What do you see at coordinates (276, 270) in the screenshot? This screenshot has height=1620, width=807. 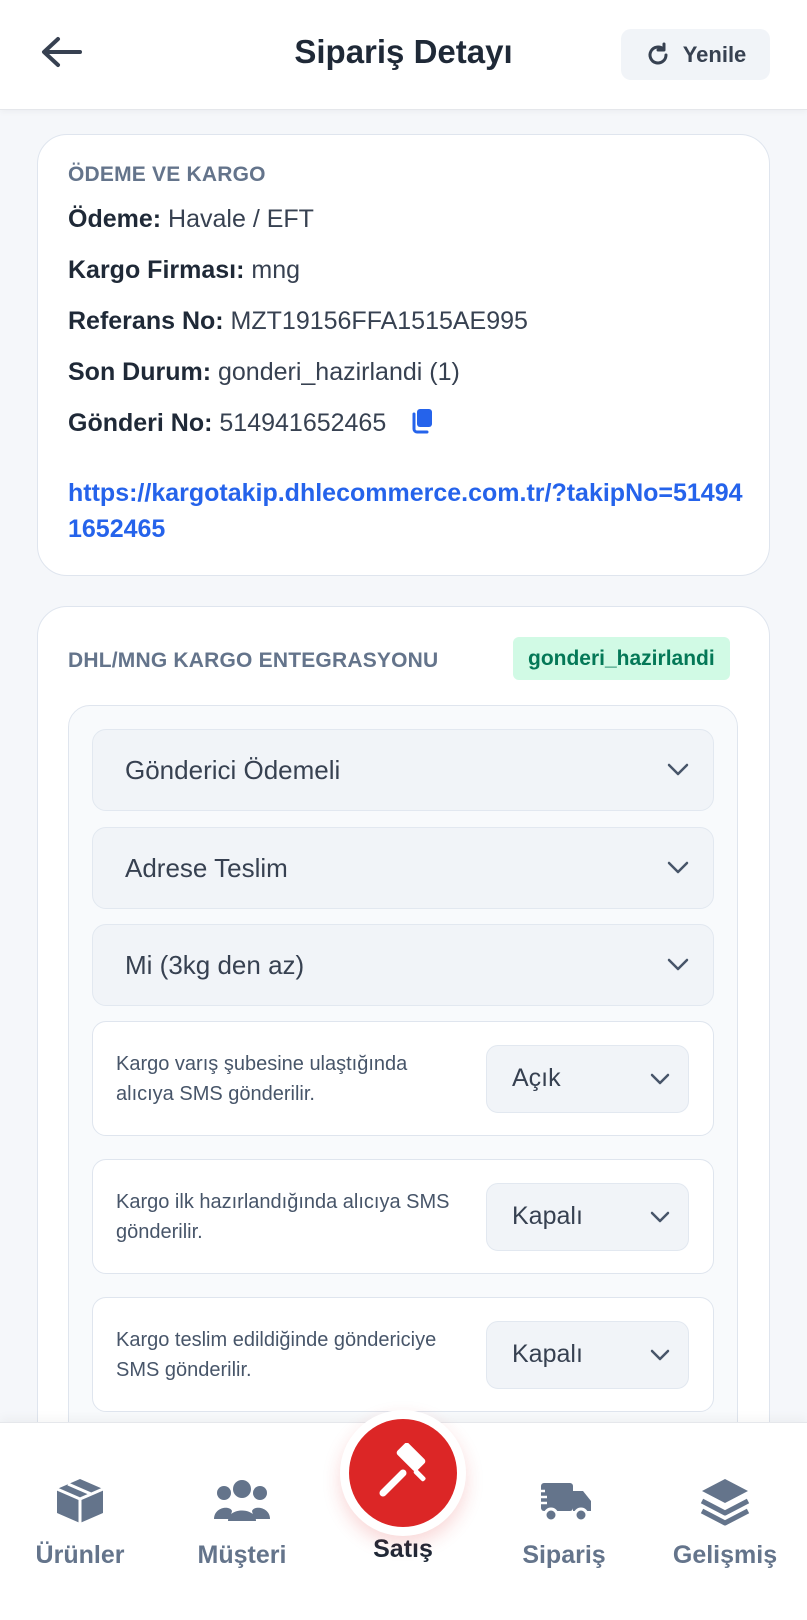 I see `row-value: mng` at bounding box center [276, 270].